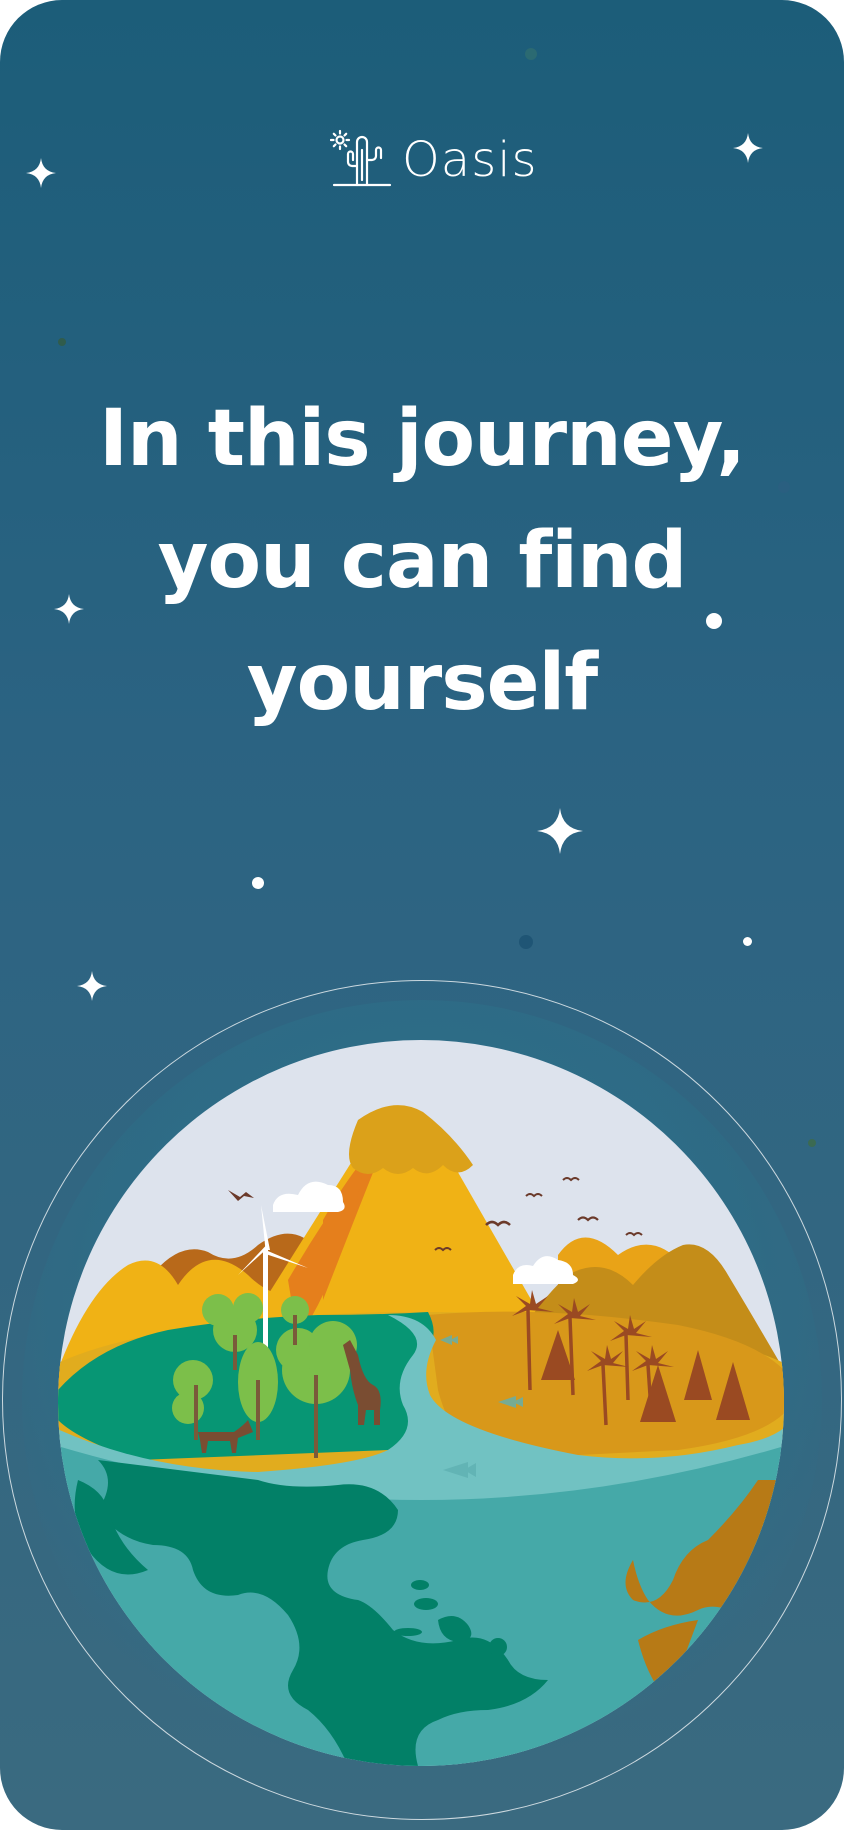 The image size is (844, 1830). What do you see at coordinates (422, 439) in the screenshot?
I see `headline-line-1: In this journey,` at bounding box center [422, 439].